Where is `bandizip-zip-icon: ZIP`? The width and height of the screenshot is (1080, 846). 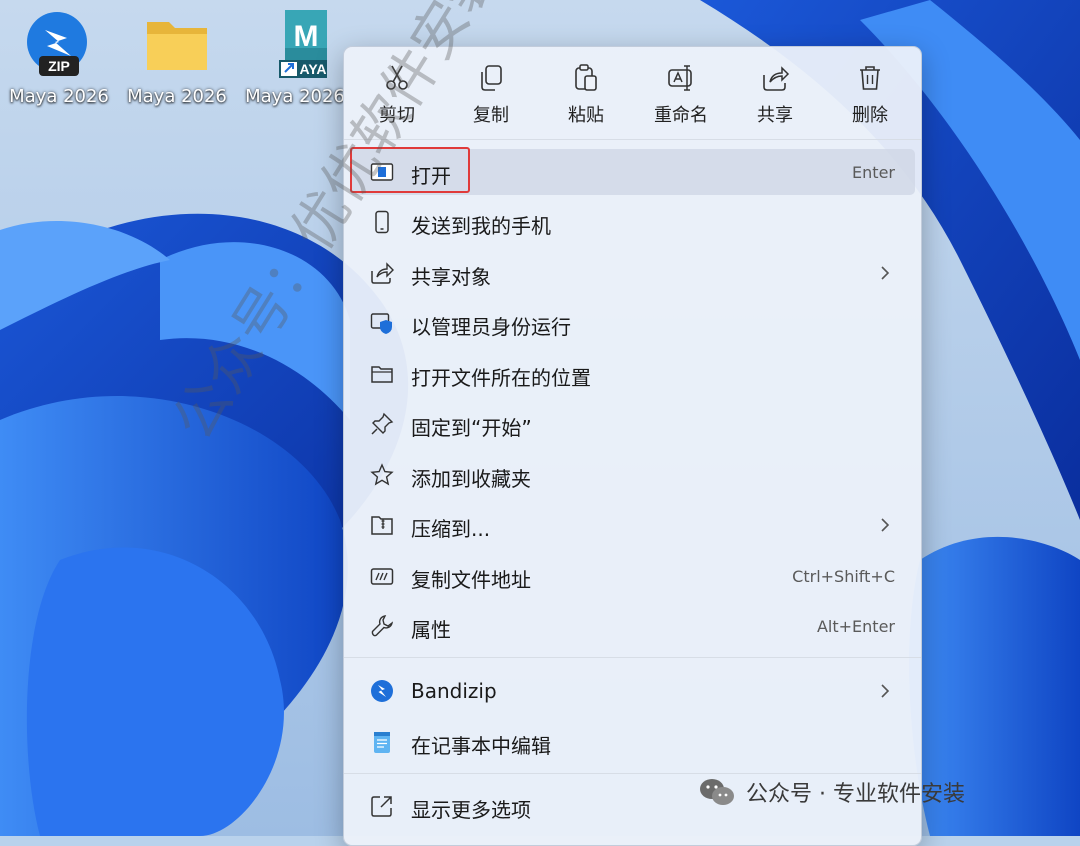
bandizip-zip-icon: ZIP is located at coordinates (59, 44).